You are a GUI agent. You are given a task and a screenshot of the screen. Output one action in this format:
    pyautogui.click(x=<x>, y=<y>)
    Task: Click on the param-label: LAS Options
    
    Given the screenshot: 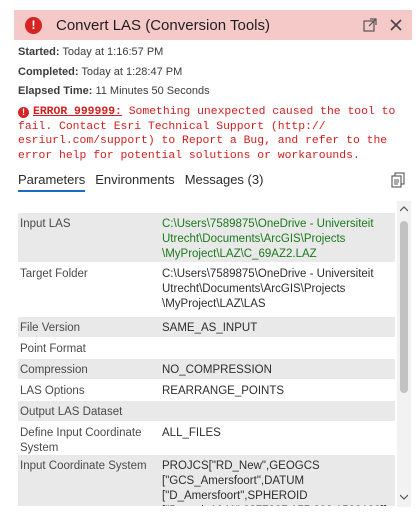 What is the action you would take?
    pyautogui.click(x=52, y=391)
    